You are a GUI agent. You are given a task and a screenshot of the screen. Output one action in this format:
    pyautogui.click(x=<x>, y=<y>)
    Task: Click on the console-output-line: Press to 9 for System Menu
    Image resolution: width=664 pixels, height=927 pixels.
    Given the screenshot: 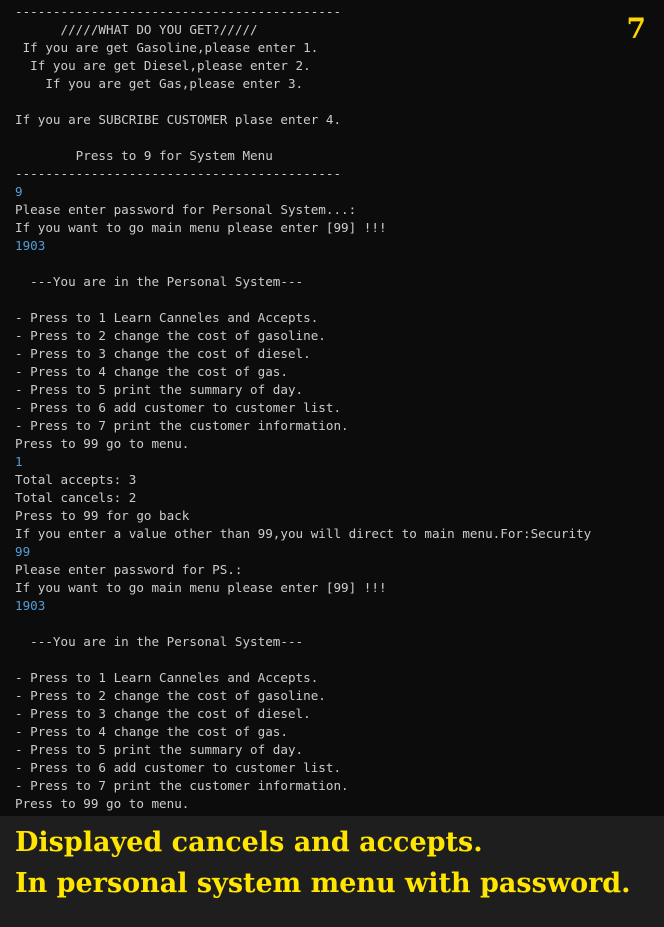 What is the action you would take?
    pyautogui.click(x=144, y=155)
    